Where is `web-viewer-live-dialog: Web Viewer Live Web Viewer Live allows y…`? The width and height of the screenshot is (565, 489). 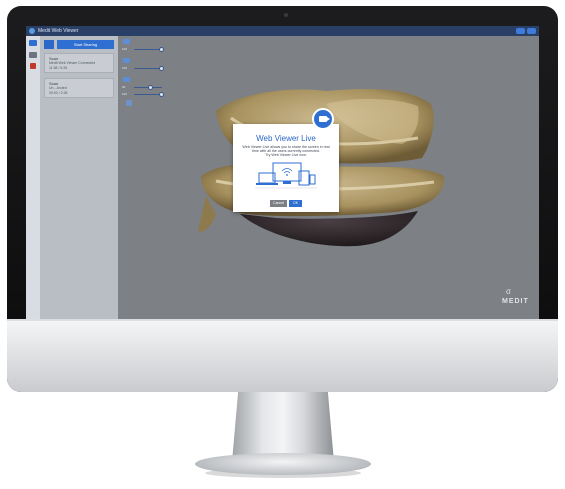 web-viewer-live-dialog: Web Viewer Live Web Viewer Live allows y… is located at coordinates (286, 168).